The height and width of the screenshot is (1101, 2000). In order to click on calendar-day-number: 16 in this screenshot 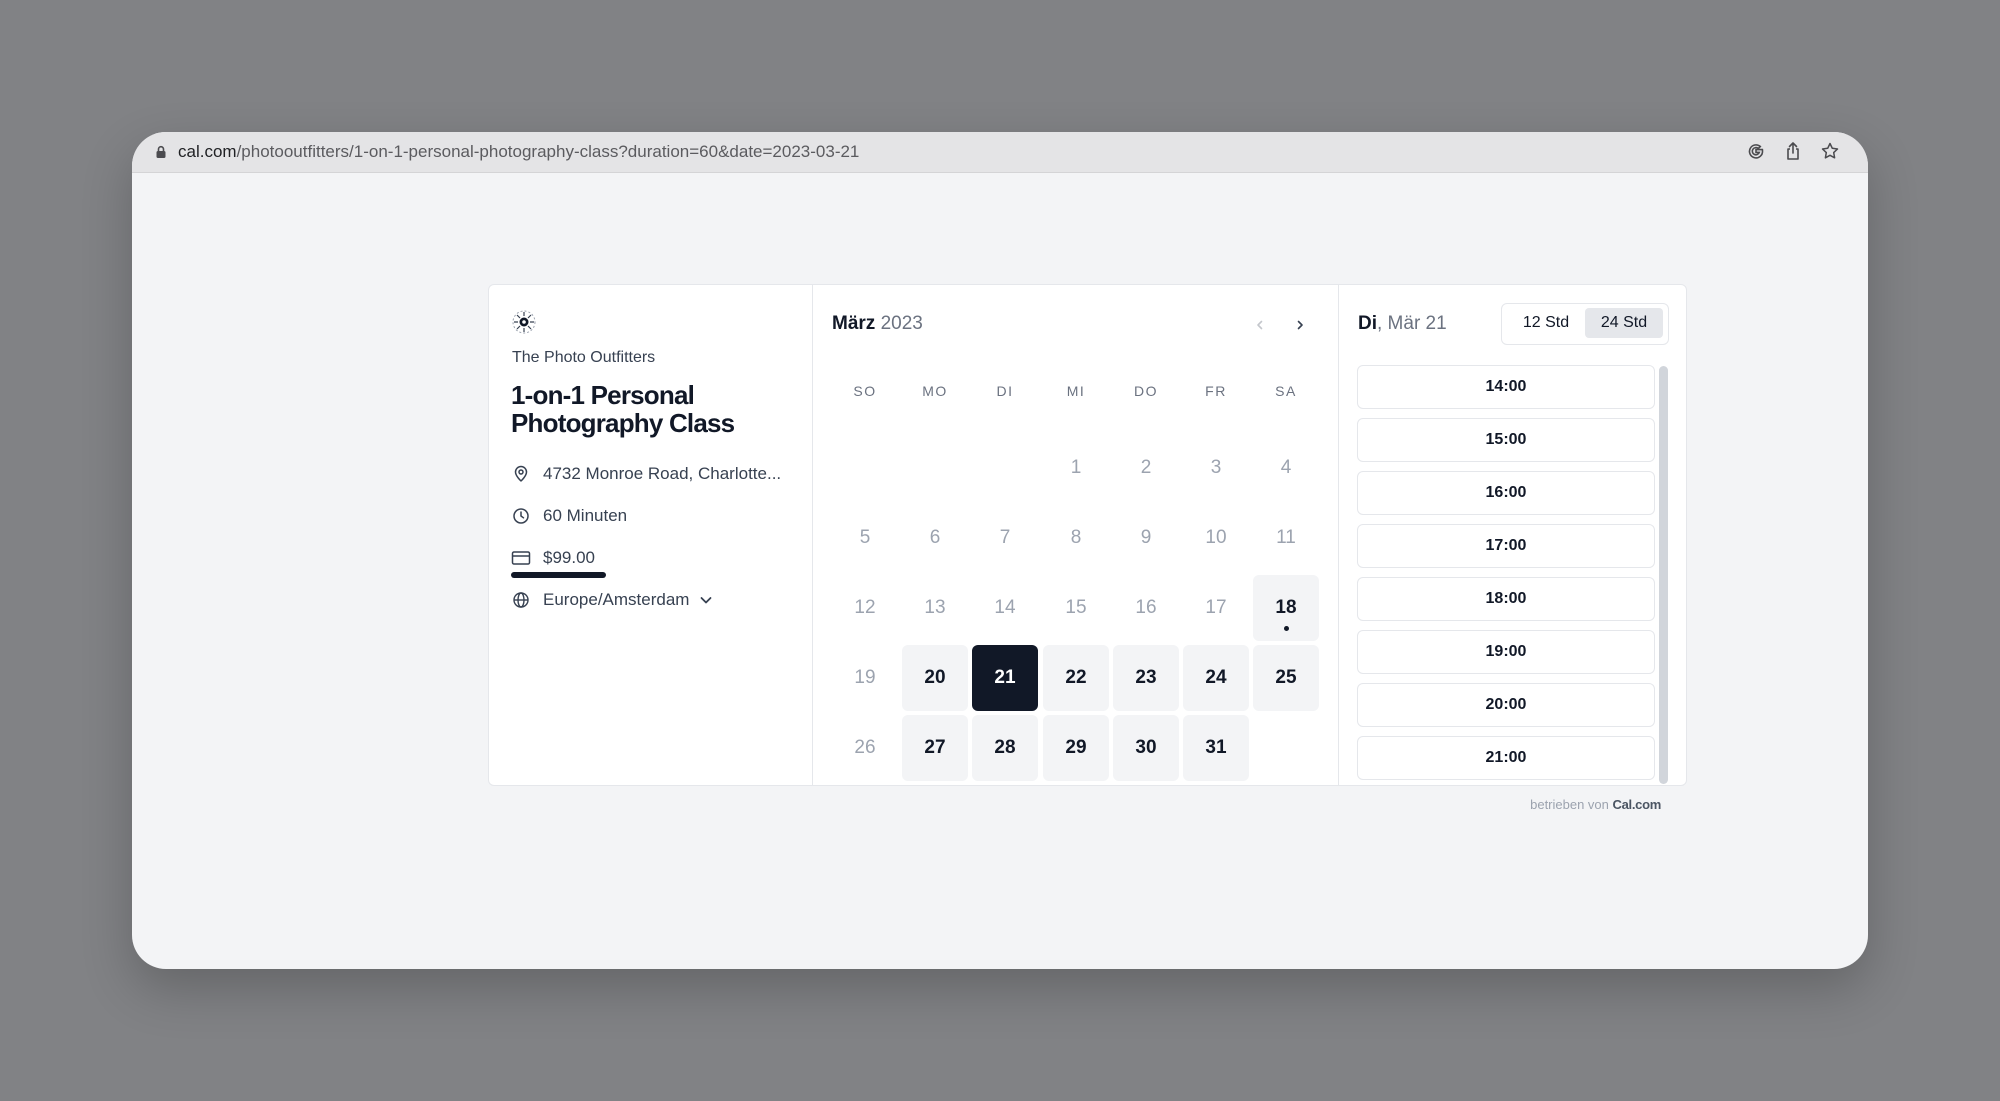, I will do `click(1146, 607)`.